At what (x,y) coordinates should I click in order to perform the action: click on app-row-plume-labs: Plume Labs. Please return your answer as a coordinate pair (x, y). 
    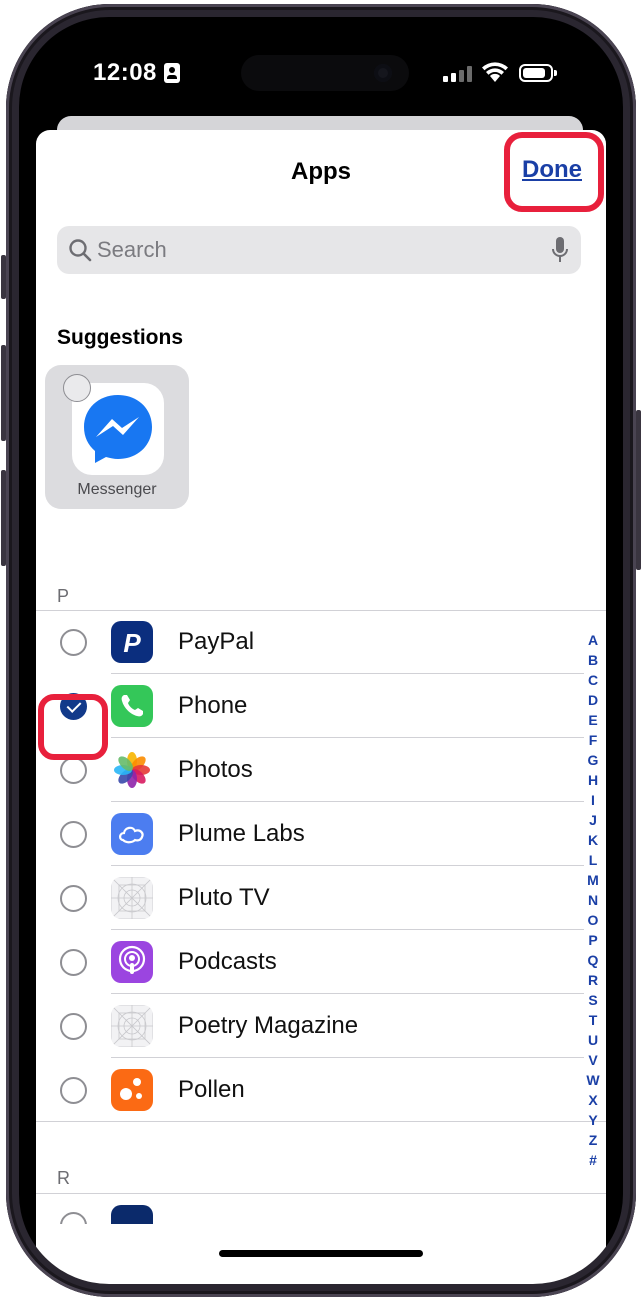
    Looking at the image, I should click on (321, 834).